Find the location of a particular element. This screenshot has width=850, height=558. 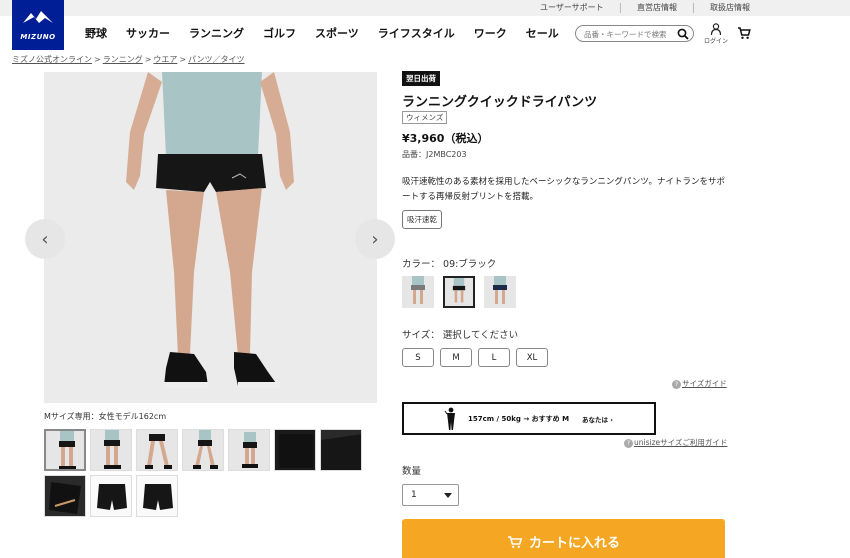

search-box is located at coordinates (634, 33).